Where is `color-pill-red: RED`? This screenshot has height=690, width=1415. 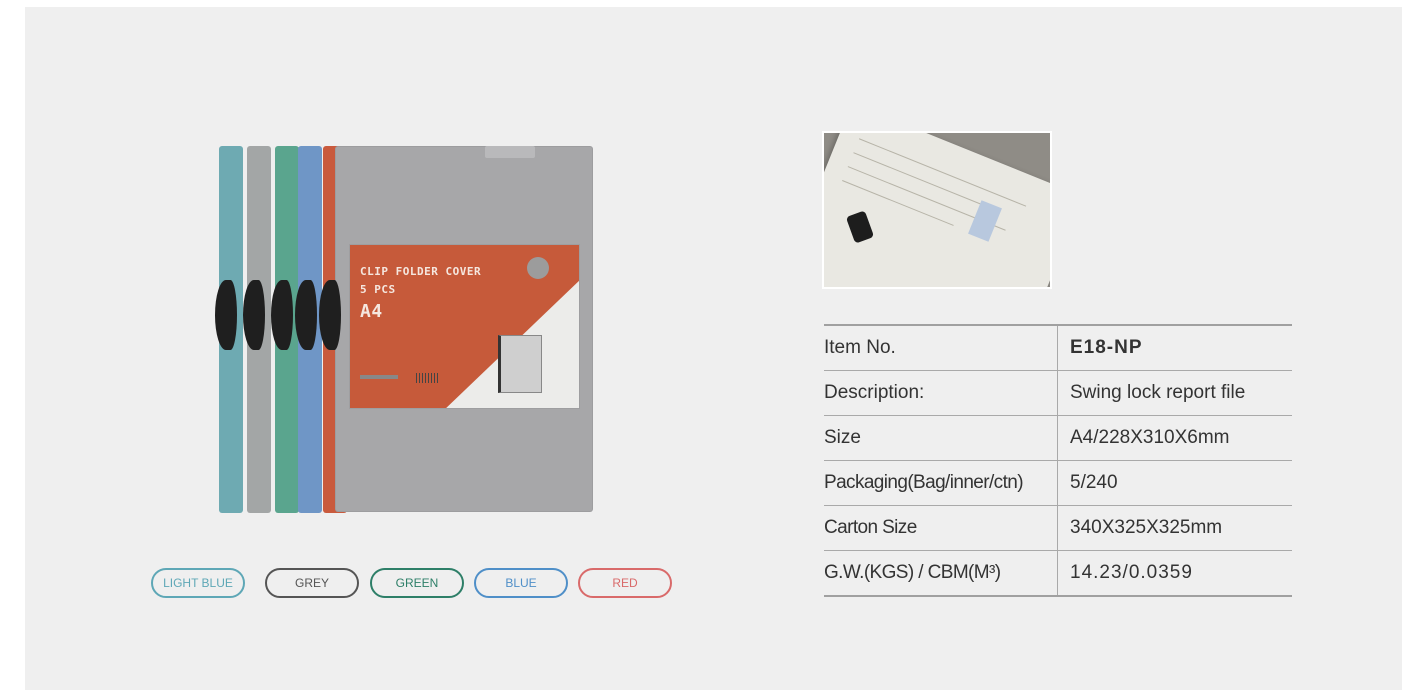 color-pill-red: RED is located at coordinates (625, 583).